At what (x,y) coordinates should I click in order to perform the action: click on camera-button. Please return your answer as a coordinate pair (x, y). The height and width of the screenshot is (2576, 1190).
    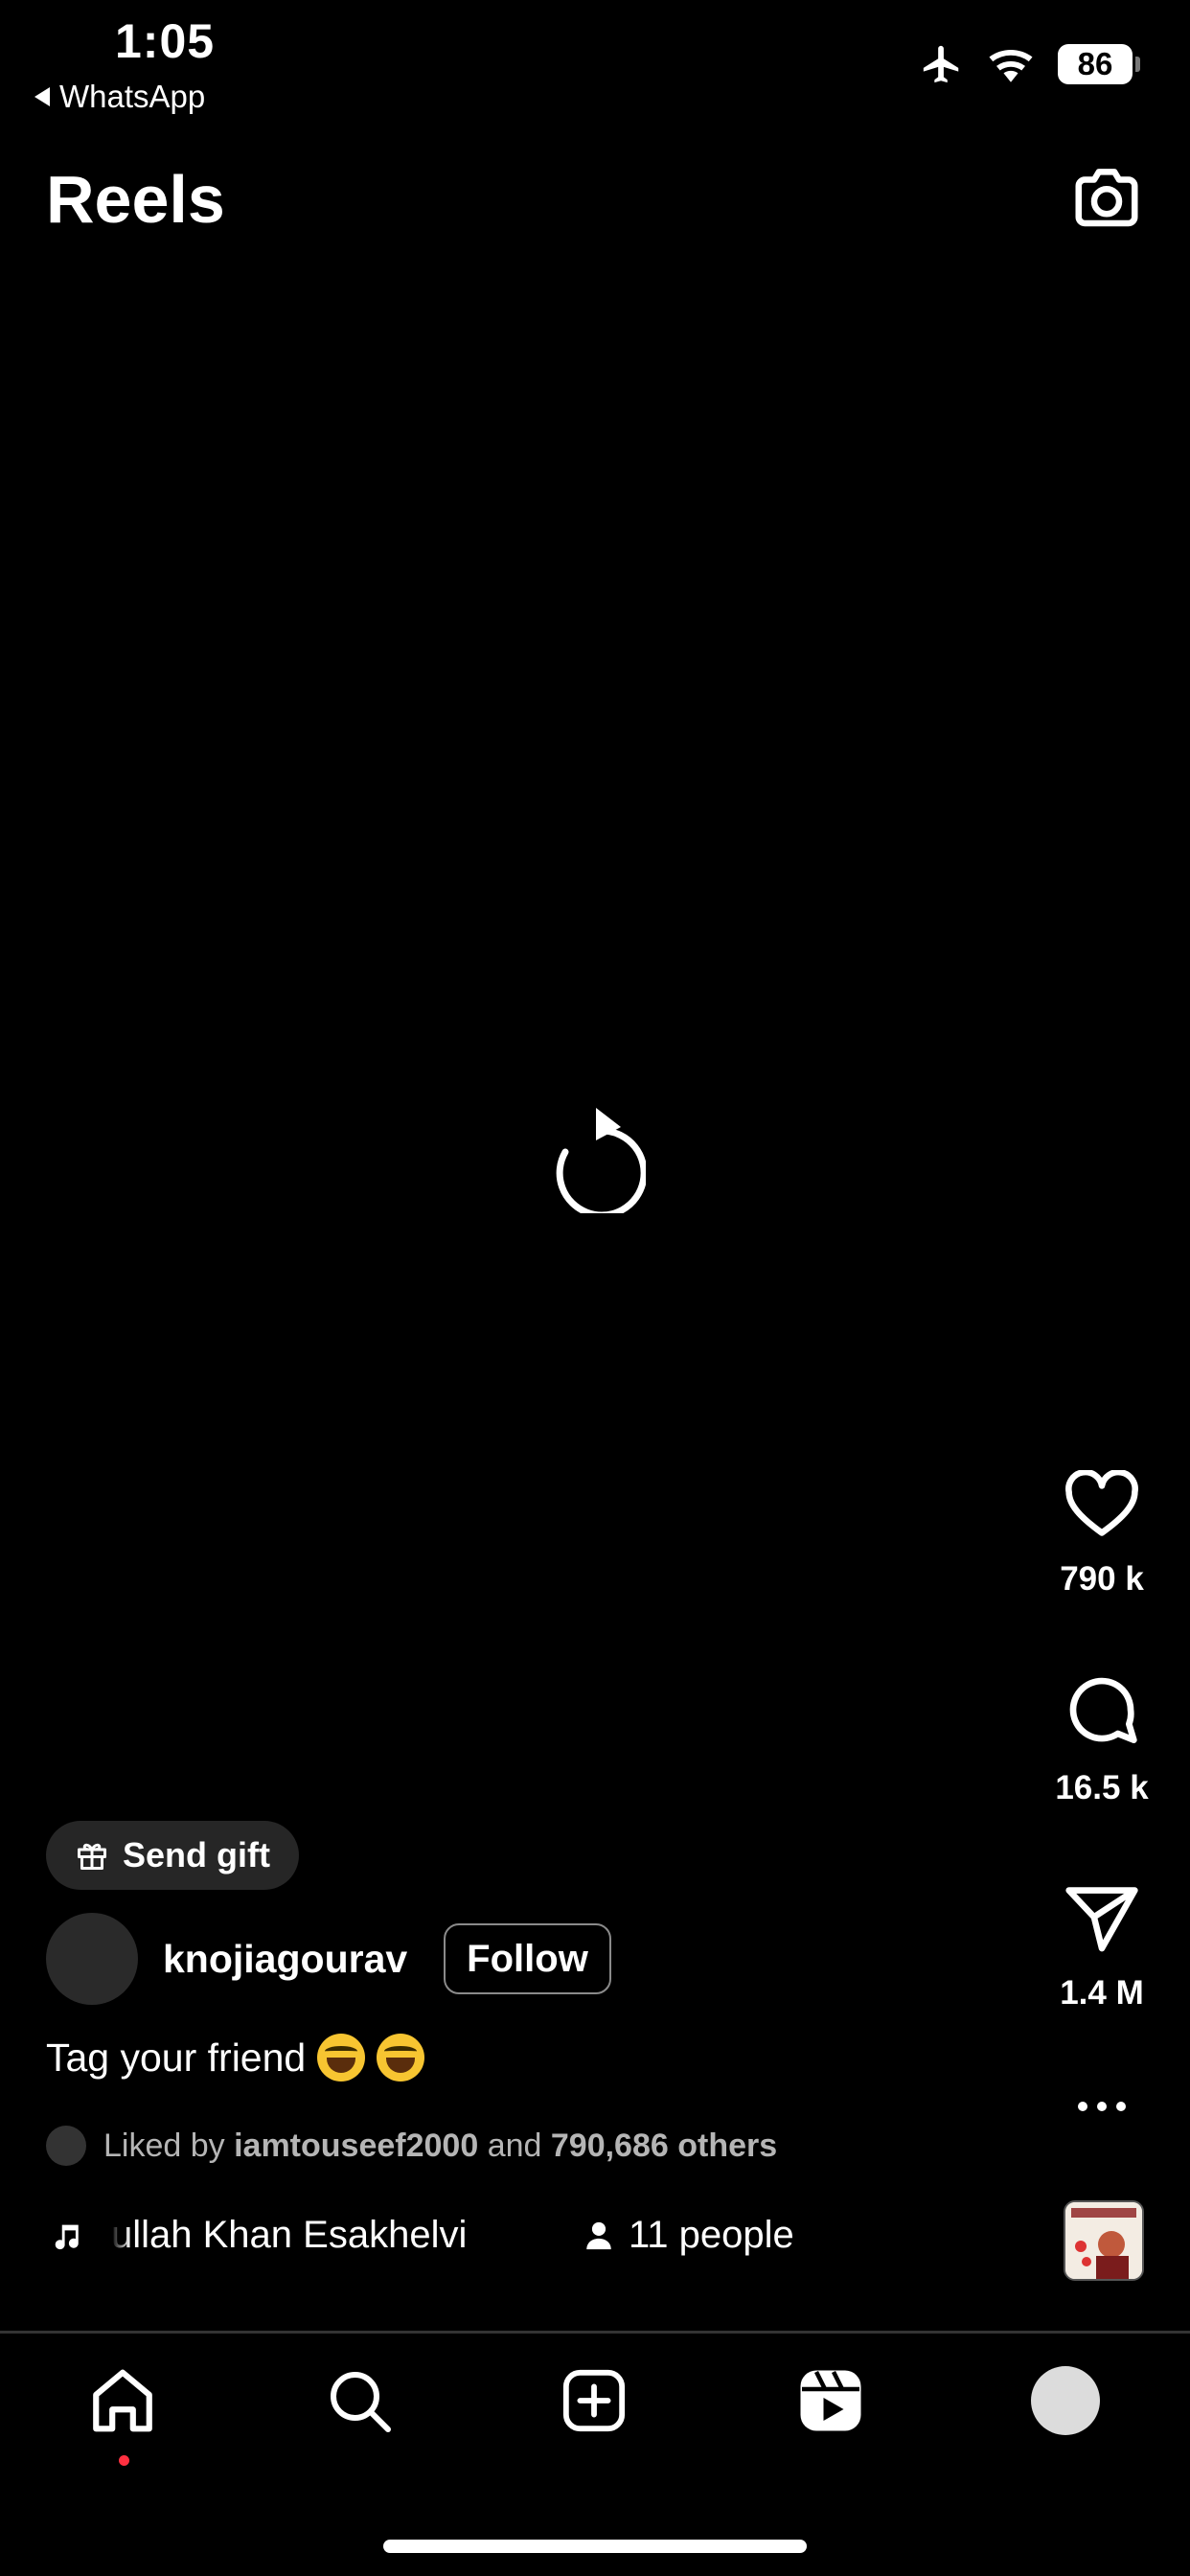
    Looking at the image, I should click on (1106, 198).